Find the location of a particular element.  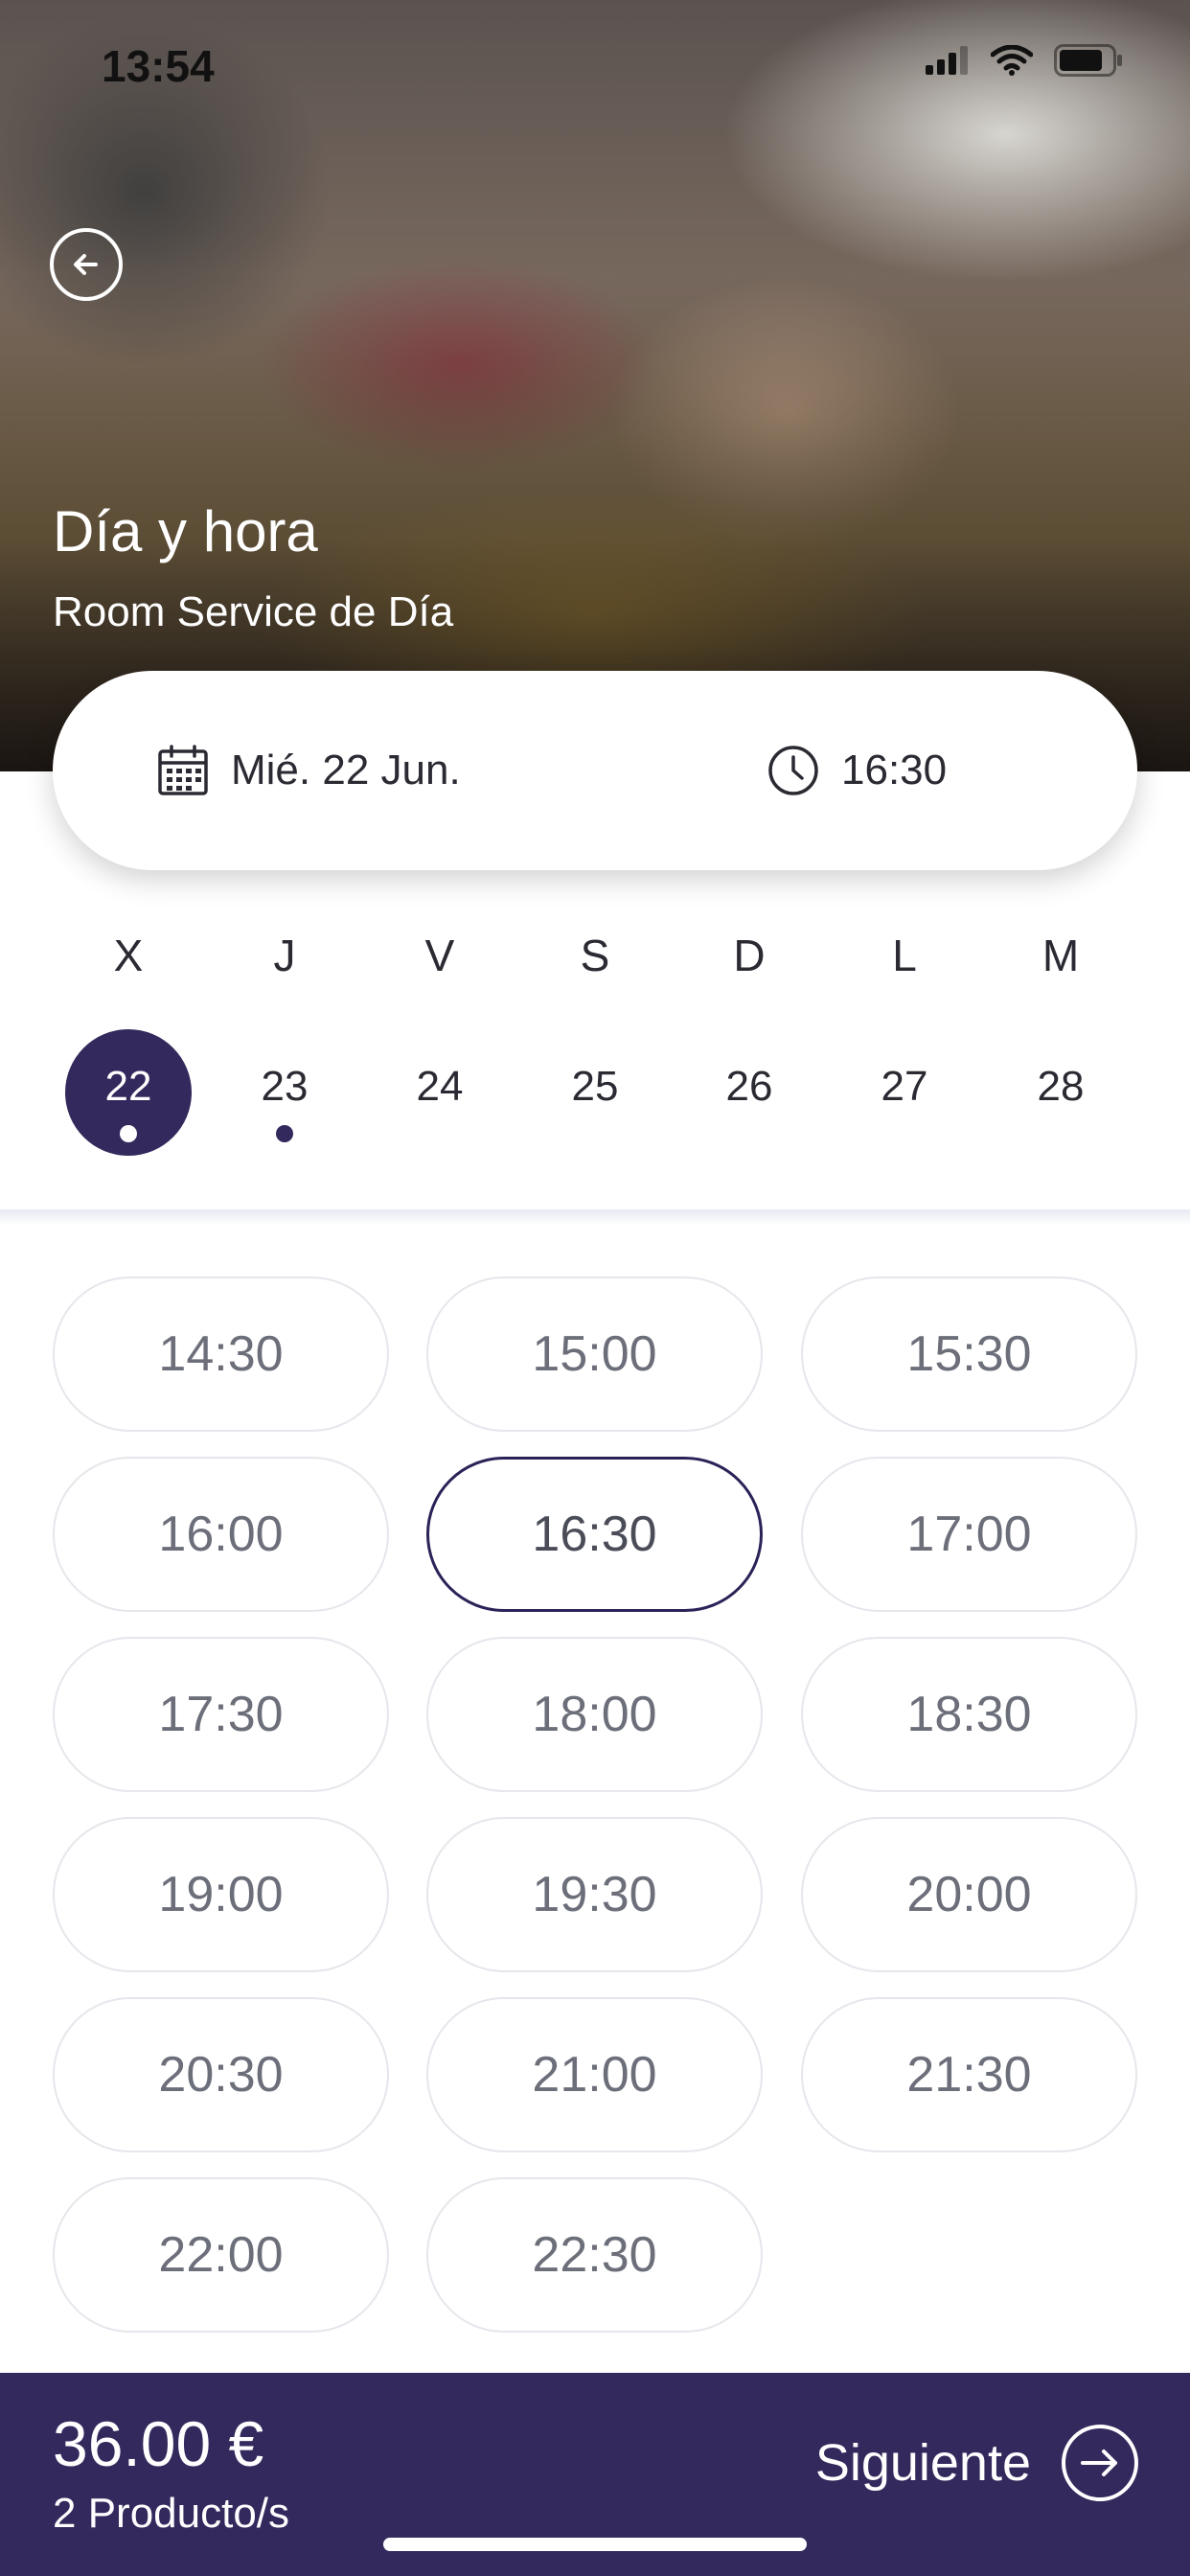

day-number-button: 27 is located at coordinates (905, 1092).